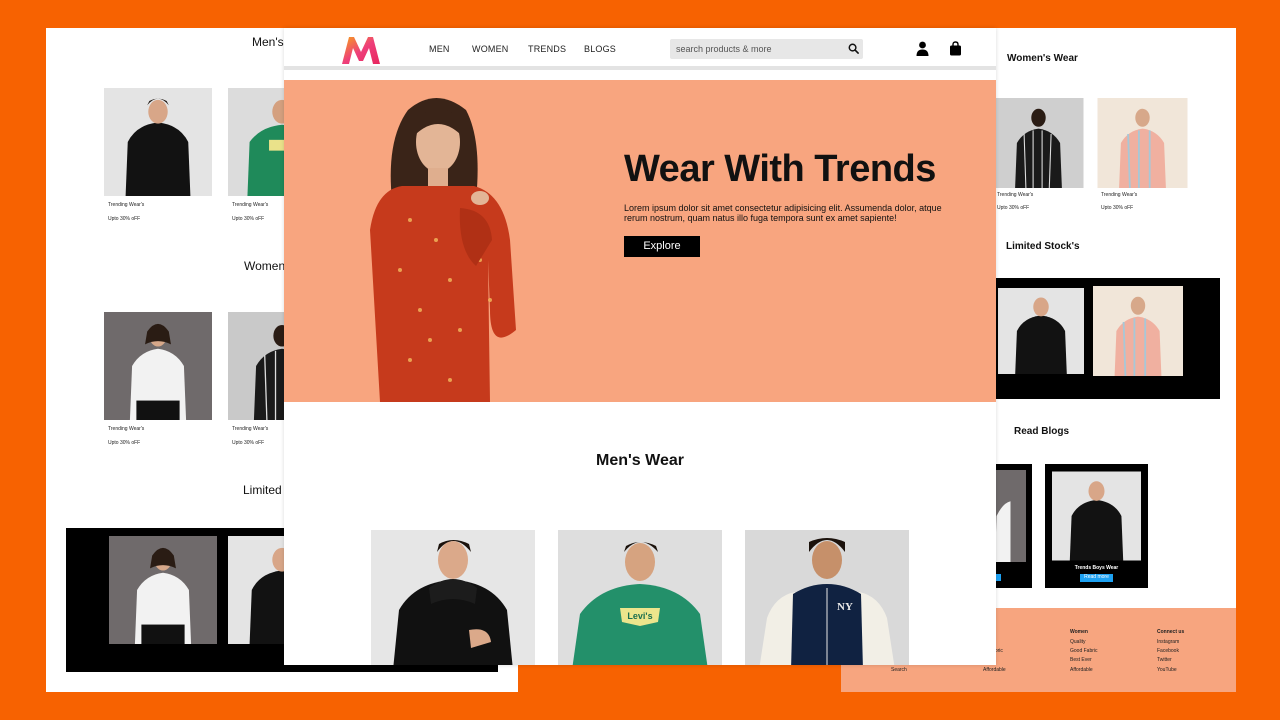  I want to click on footer-link: Search, so click(899, 670).